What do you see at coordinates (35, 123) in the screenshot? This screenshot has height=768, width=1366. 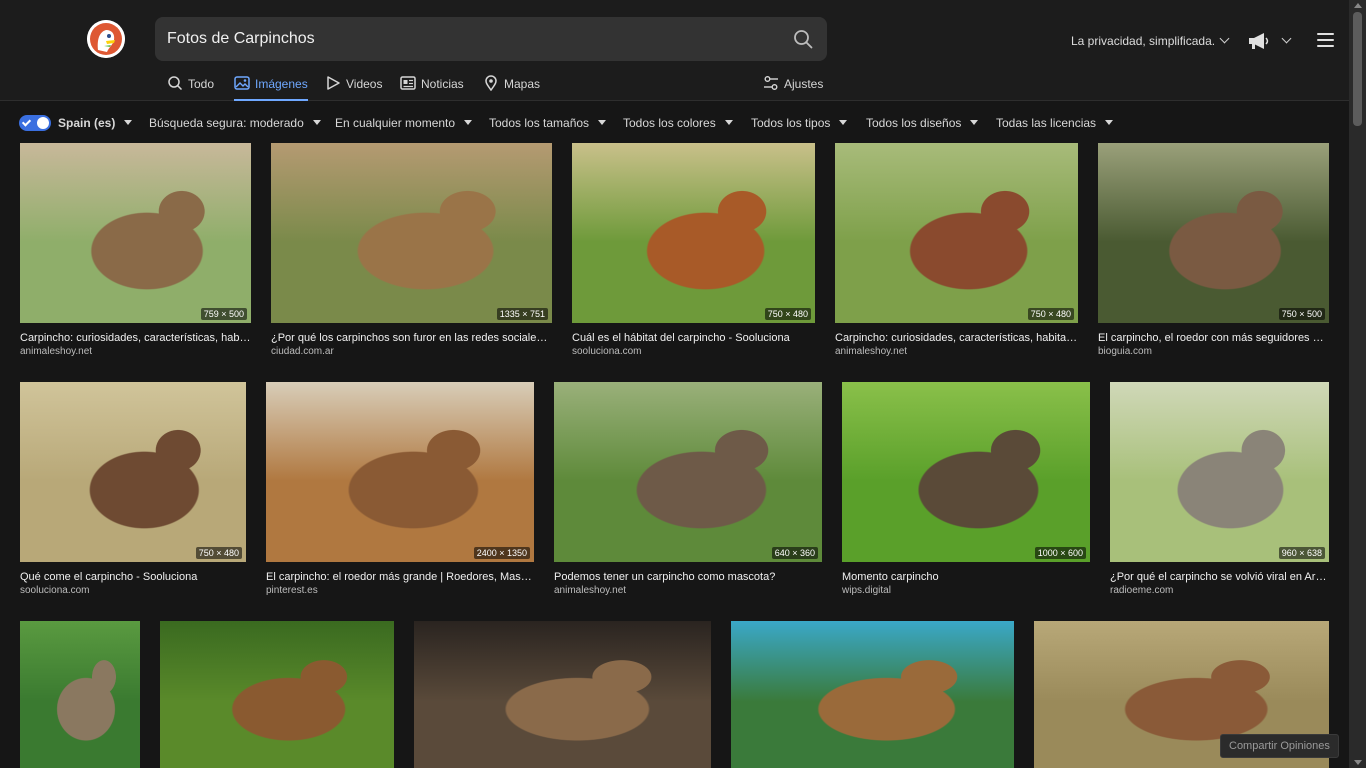 I see `region-toggle` at bounding box center [35, 123].